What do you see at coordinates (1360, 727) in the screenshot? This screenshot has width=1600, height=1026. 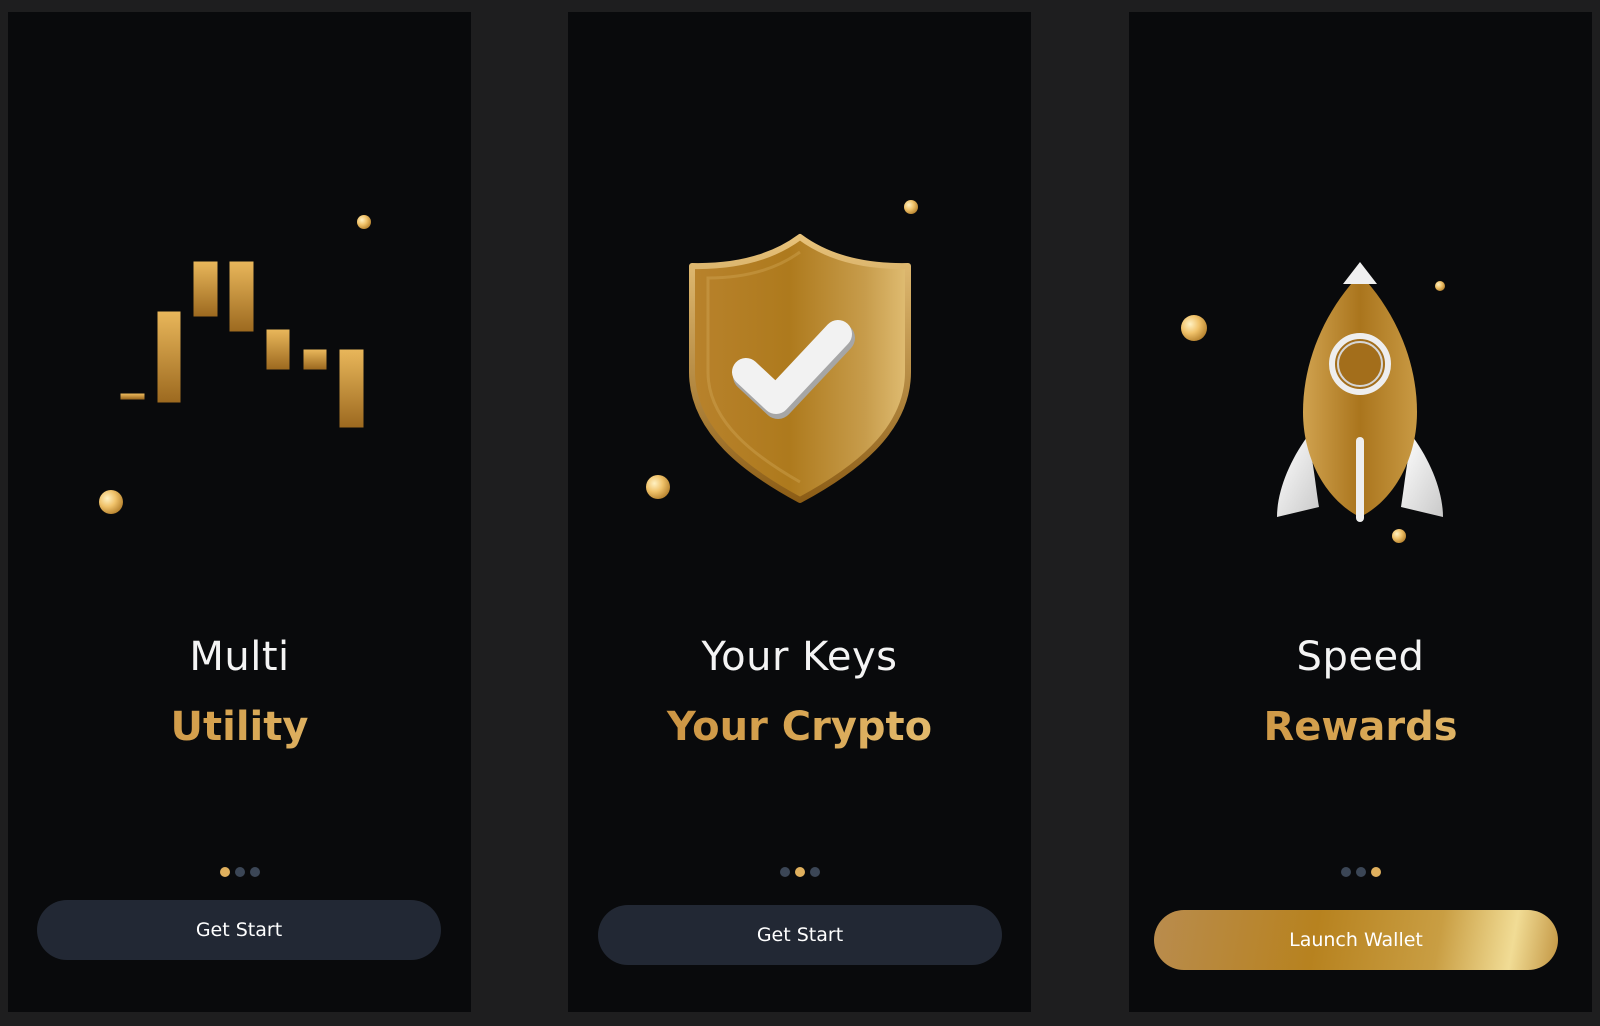 I see `screen-title-line2: Rewards` at bounding box center [1360, 727].